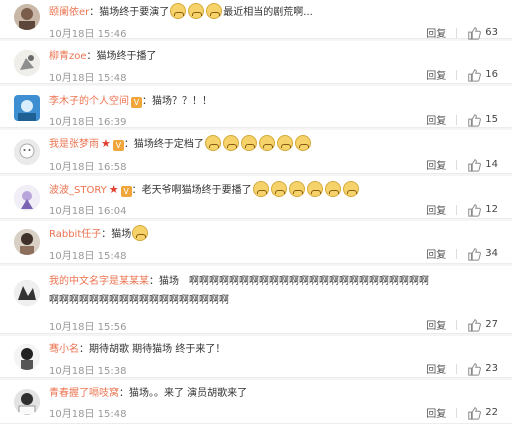 The width and height of the screenshot is (512, 424). What do you see at coordinates (482, 120) in the screenshot?
I see `like-button: 15` at bounding box center [482, 120].